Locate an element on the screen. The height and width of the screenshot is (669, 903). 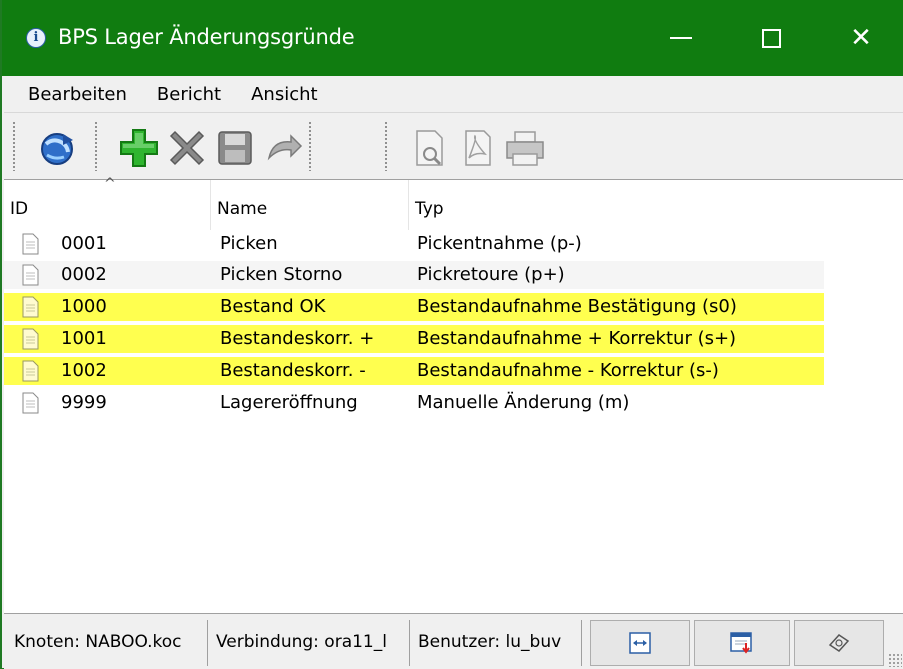
info-icon: i is located at coordinates (36, 38).